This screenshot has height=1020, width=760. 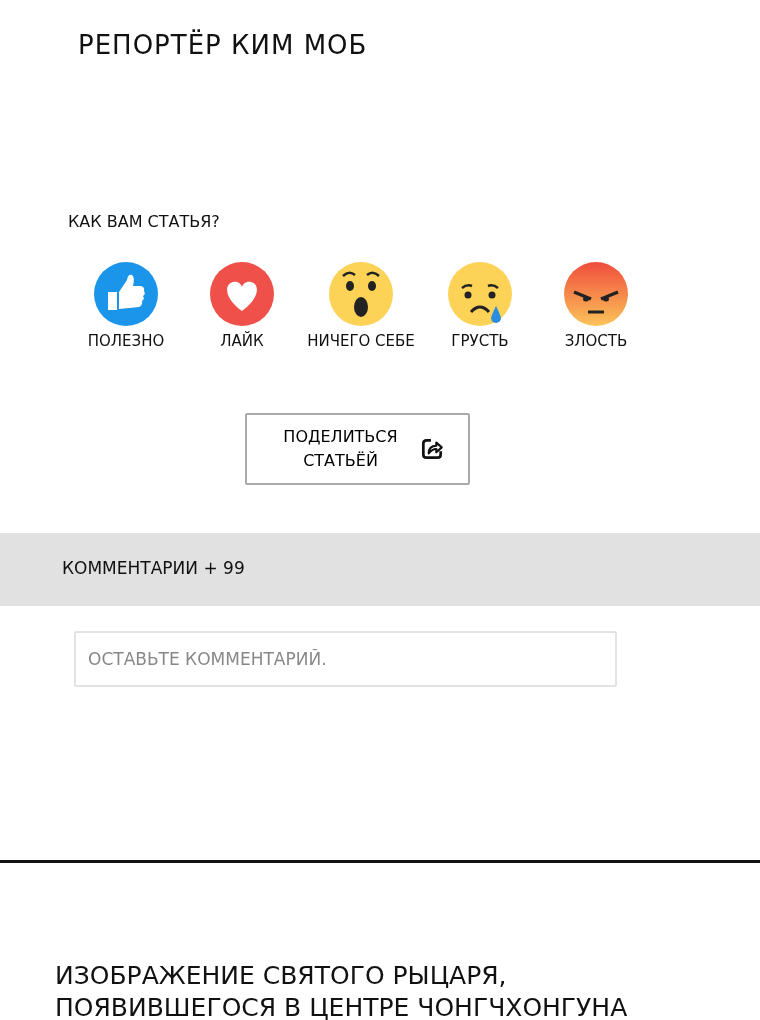 I want to click on reaction-label: ГРУСТЬ, so click(x=480, y=341).